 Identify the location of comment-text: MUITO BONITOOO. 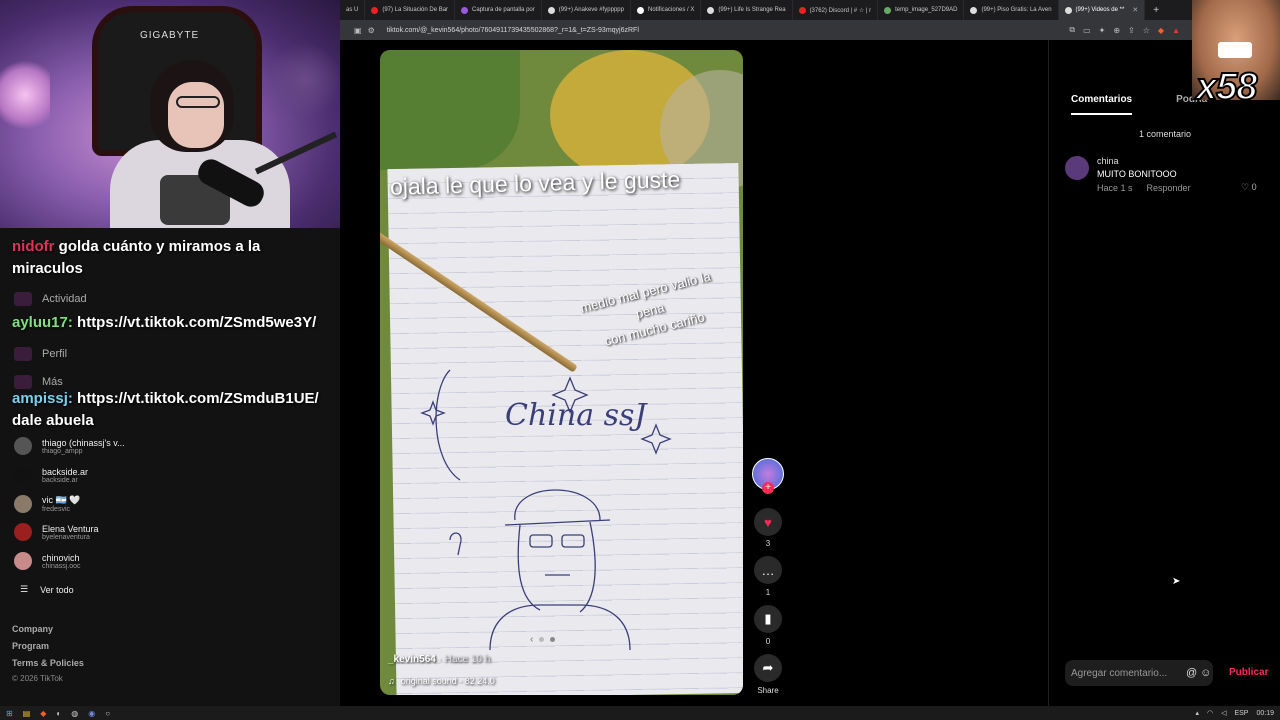
(1137, 174).